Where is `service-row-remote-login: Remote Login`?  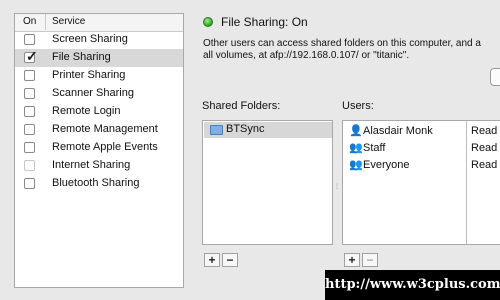
service-row-remote-login: Remote Login is located at coordinates (99, 112).